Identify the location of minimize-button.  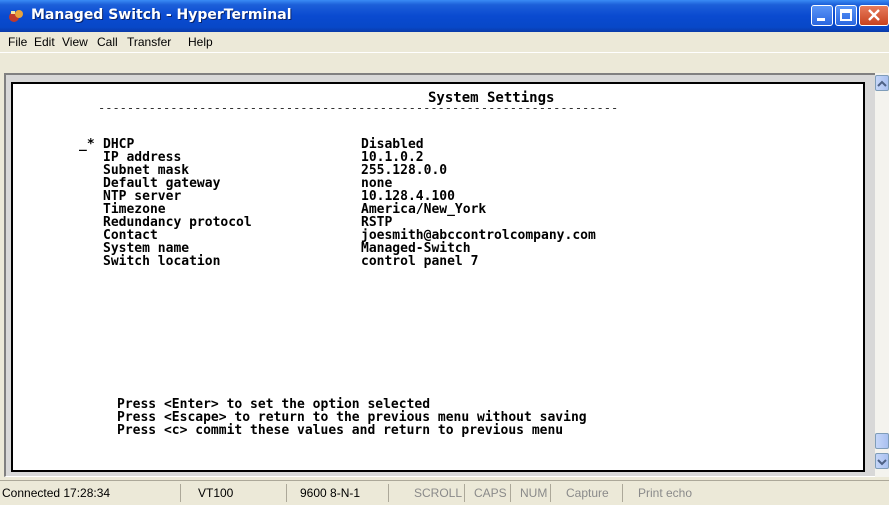
(822, 15).